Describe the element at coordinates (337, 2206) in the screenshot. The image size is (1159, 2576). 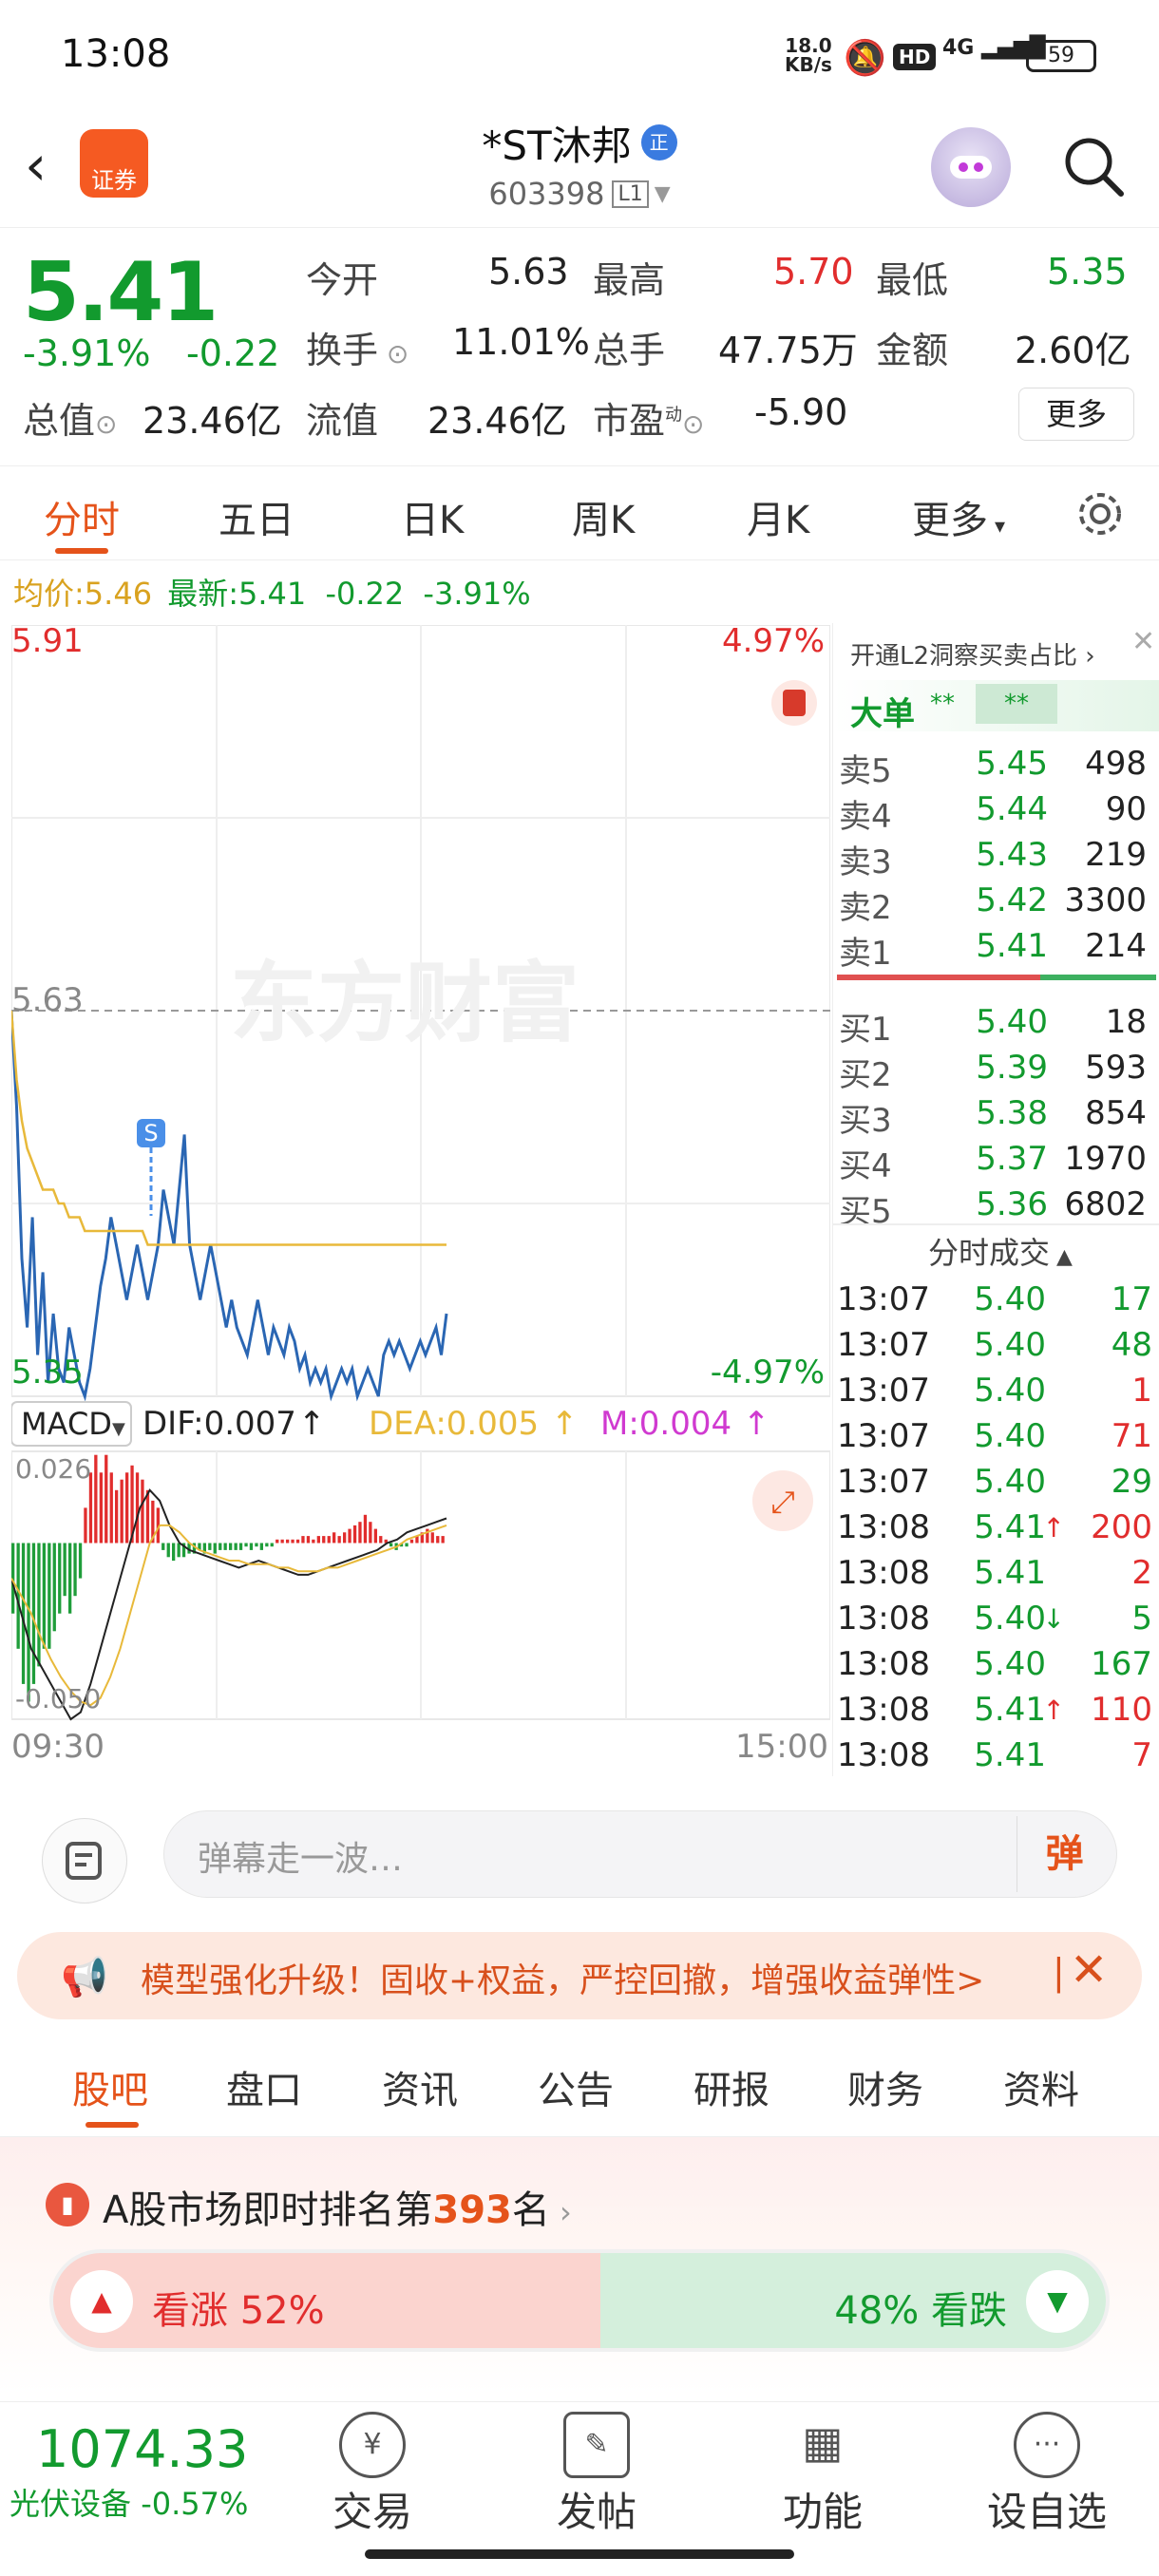
I see `rank-text: A股市场即时排名第393名 ›` at that location.